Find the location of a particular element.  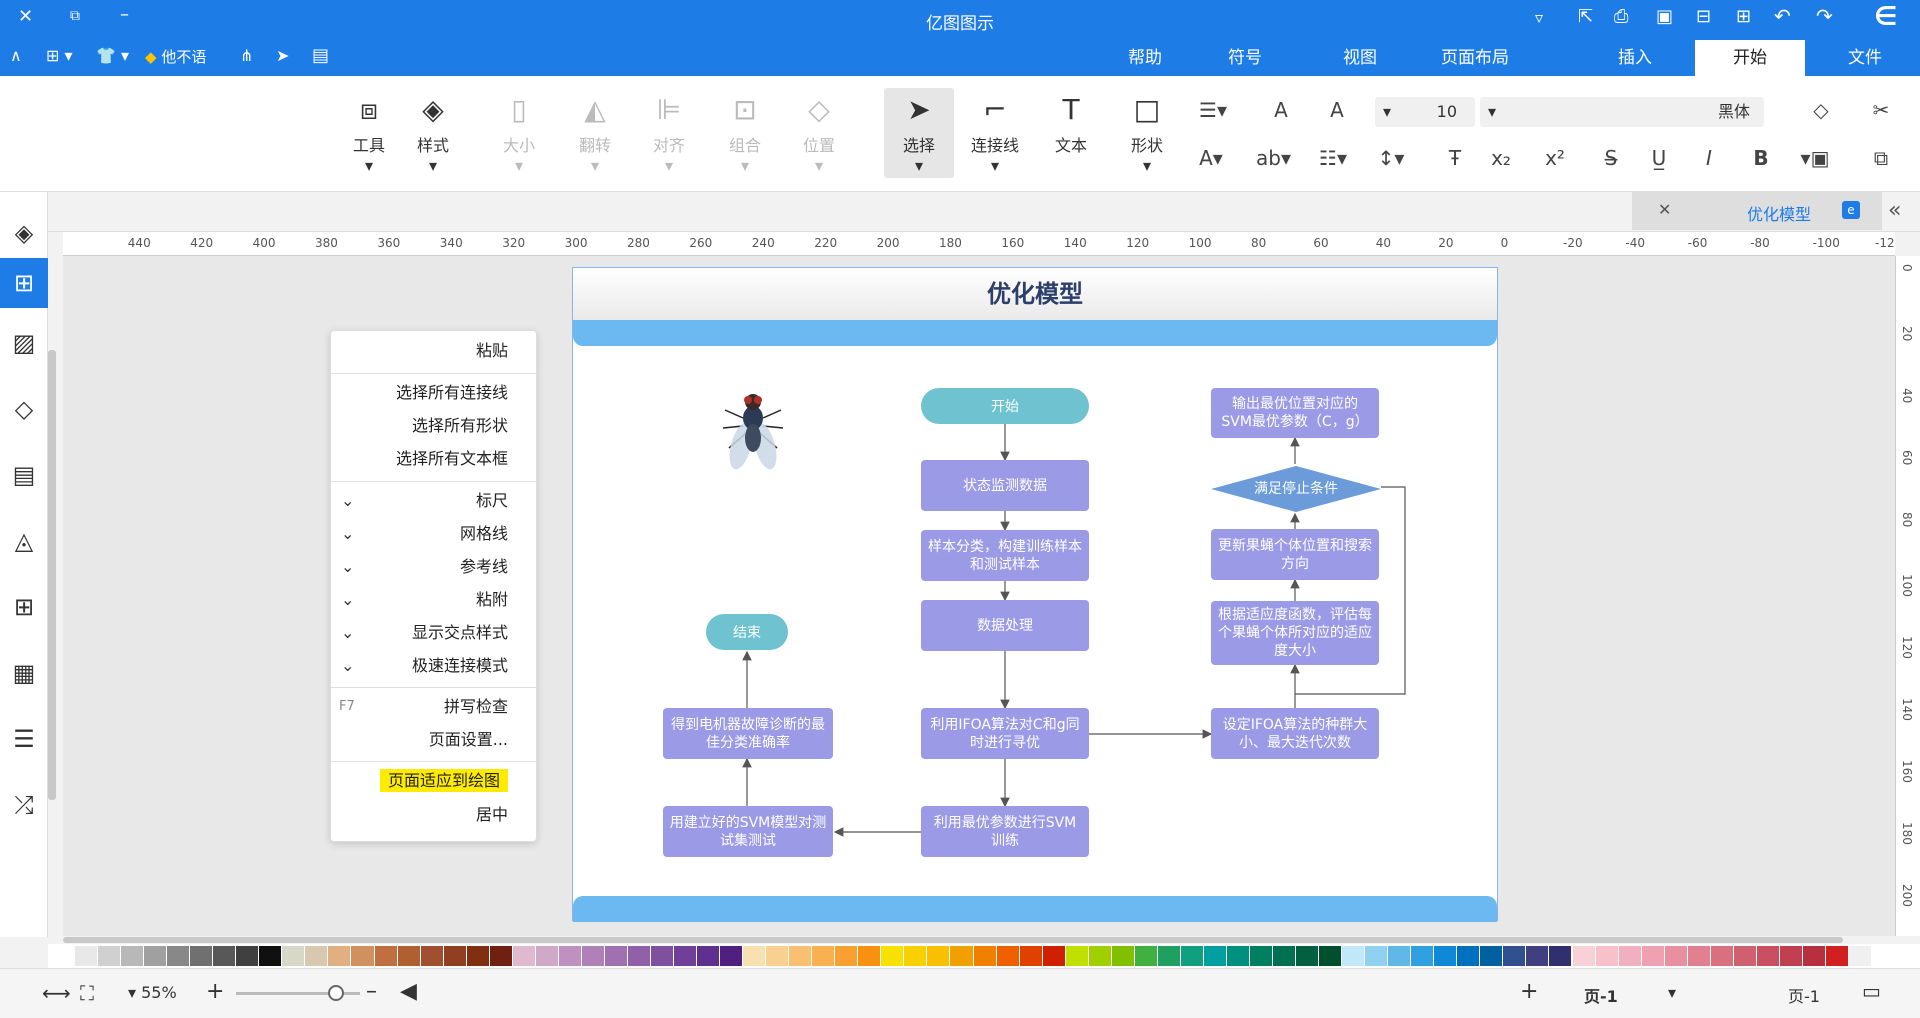

flow-node-accuracy: 得到电机器故障诊断的最佳分类准确率 is located at coordinates (748, 733).